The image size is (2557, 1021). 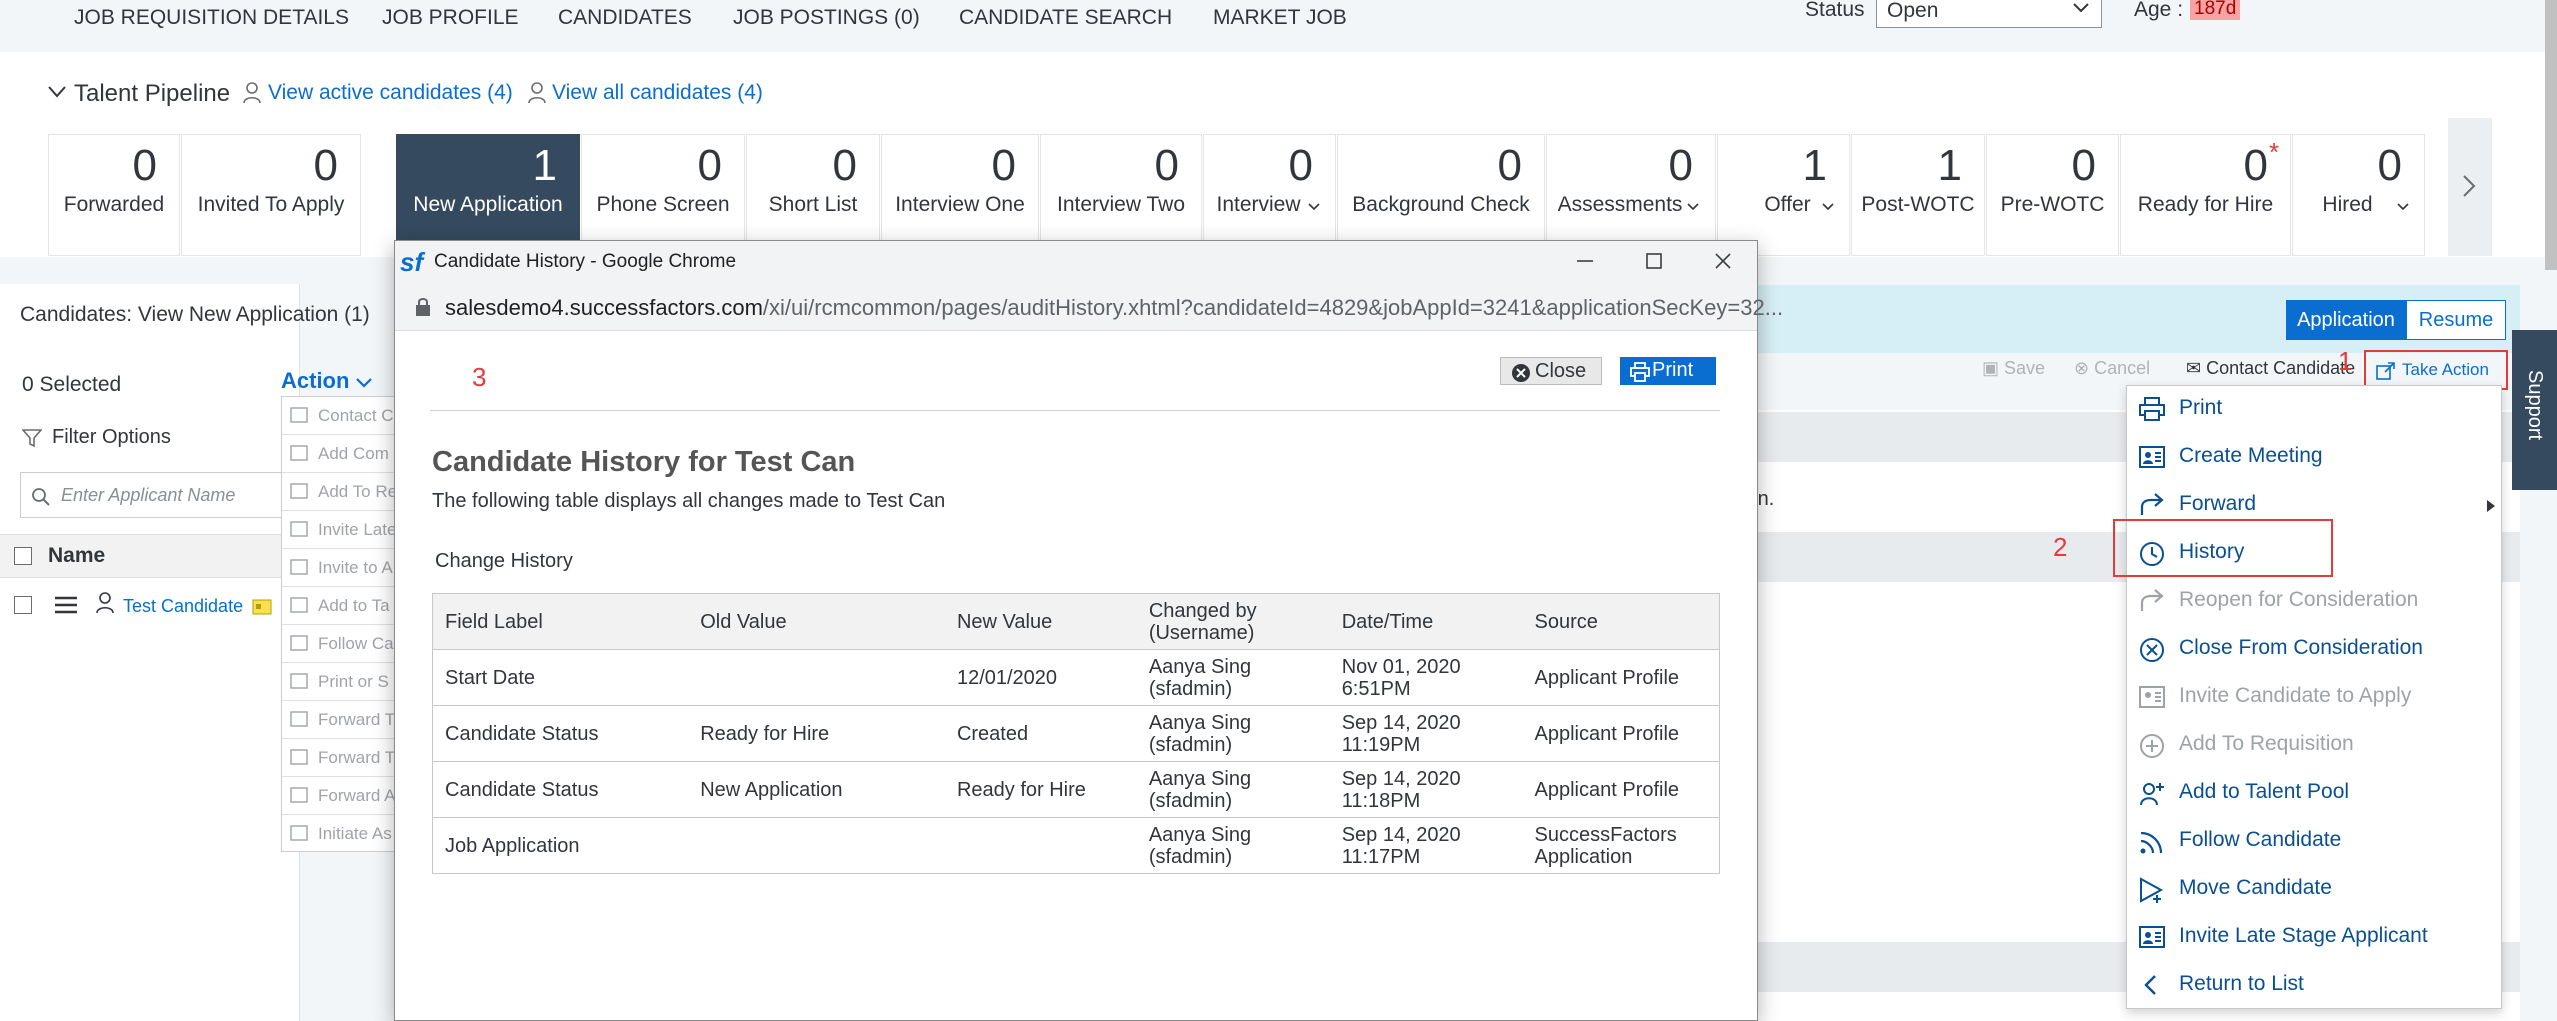 I want to click on support-tab: Support, so click(x=2534, y=410).